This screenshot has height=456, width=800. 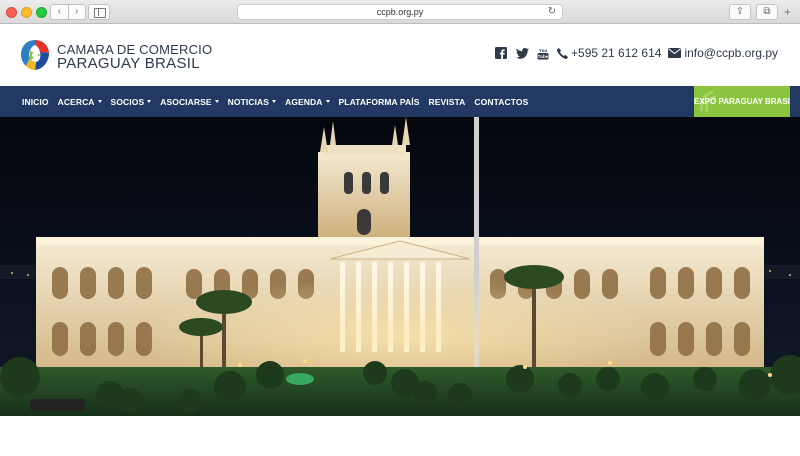 I want to click on svg-text: Tube, so click(x=543, y=56).